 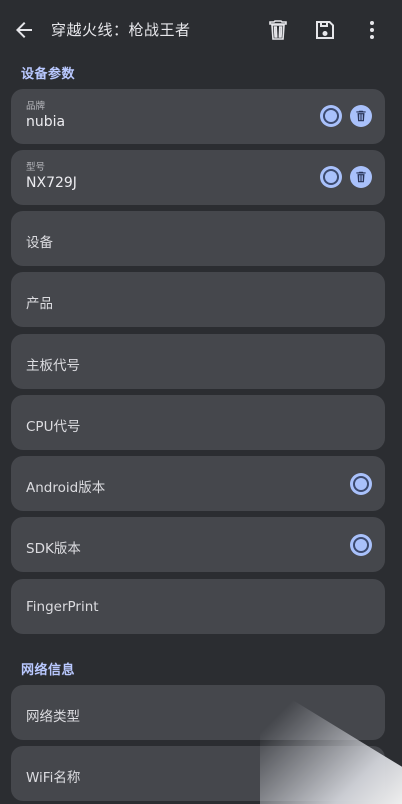 I want to click on model-radio-icon, so click(x=331, y=177).